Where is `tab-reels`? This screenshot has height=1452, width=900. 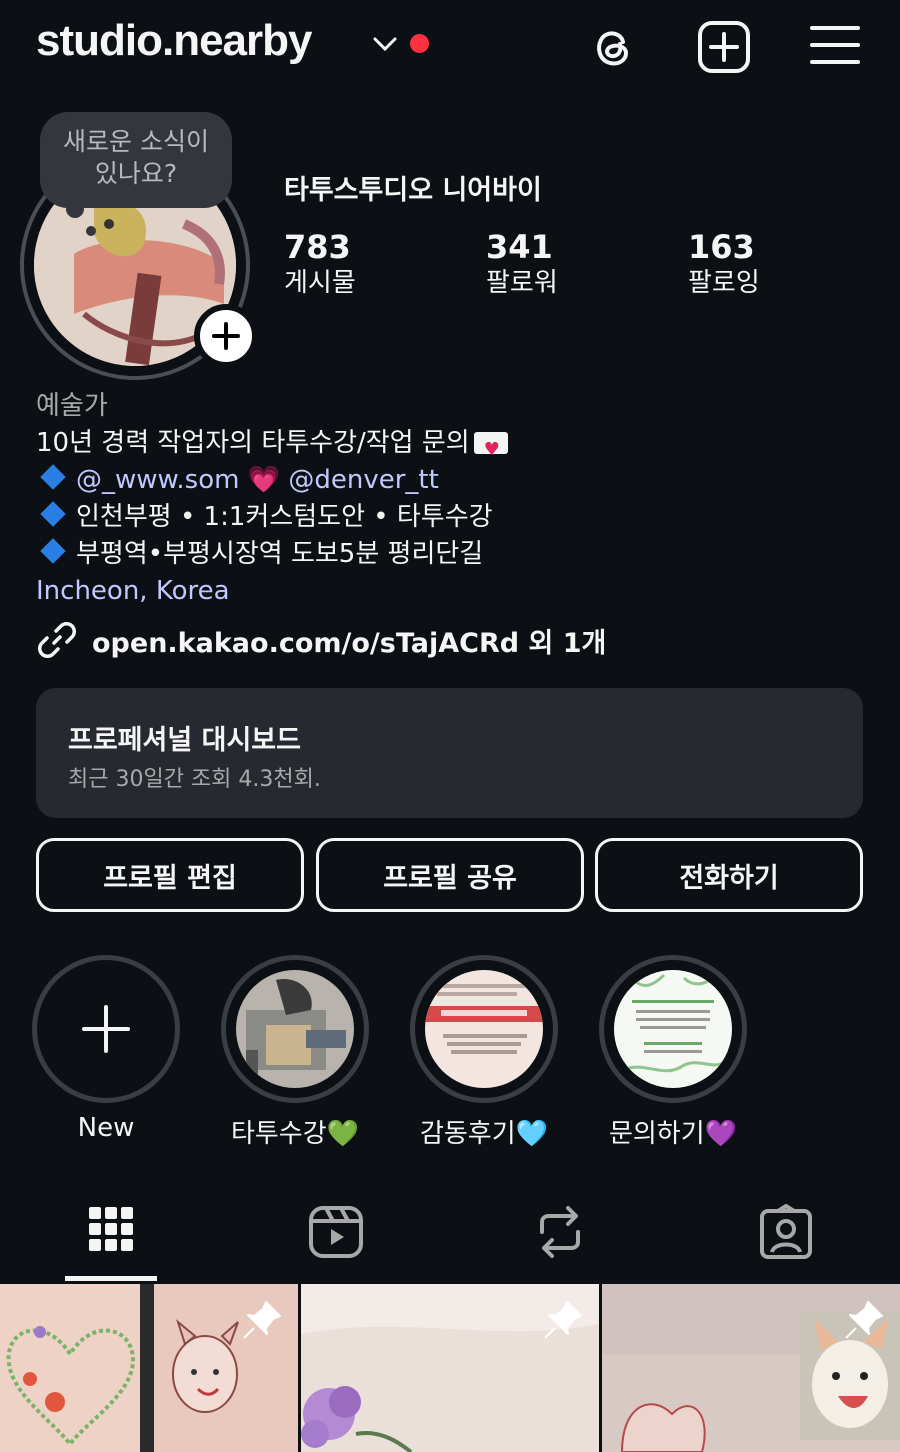 tab-reels is located at coordinates (336, 1232).